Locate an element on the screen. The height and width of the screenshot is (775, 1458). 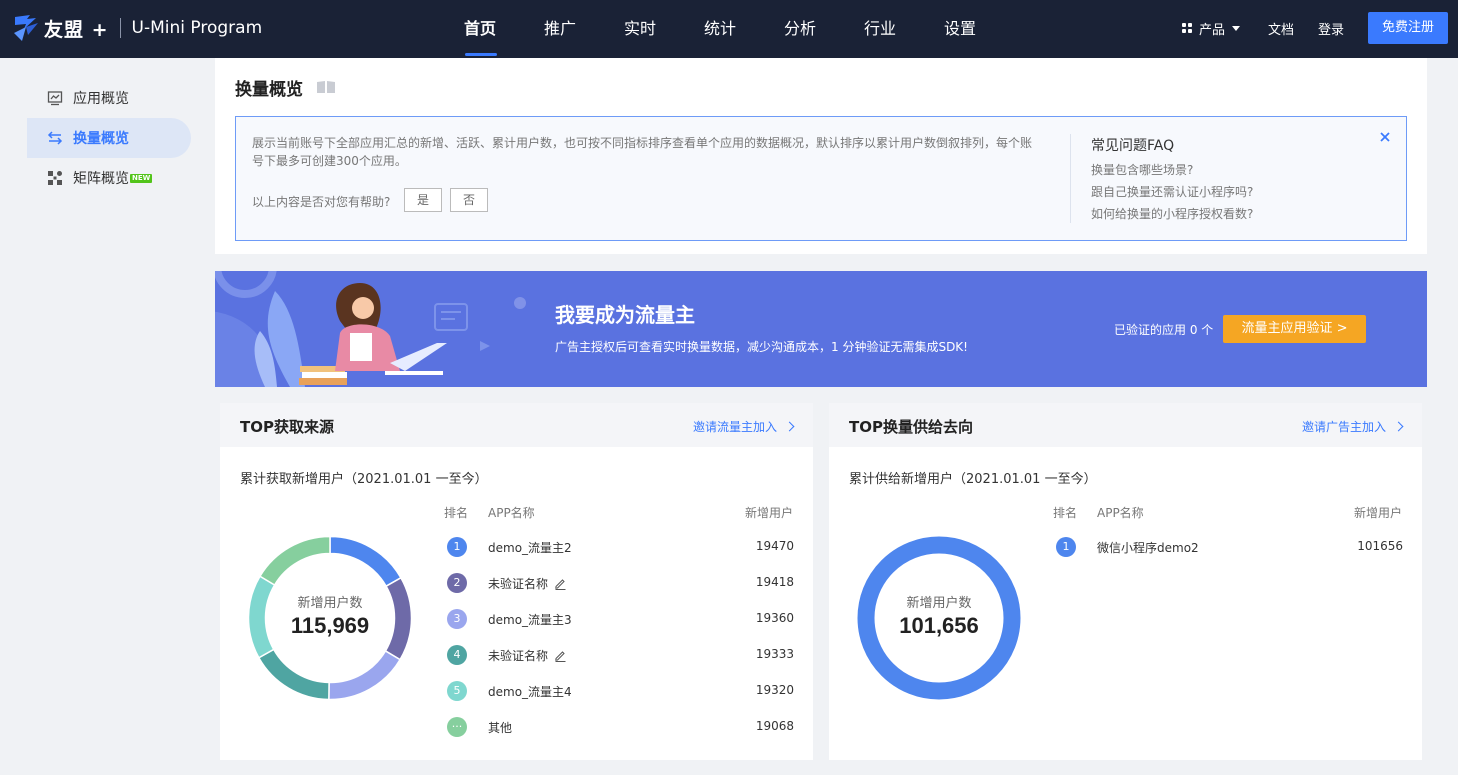
table-row: 1 demo_流量主2 19470 is located at coordinates (619, 547).